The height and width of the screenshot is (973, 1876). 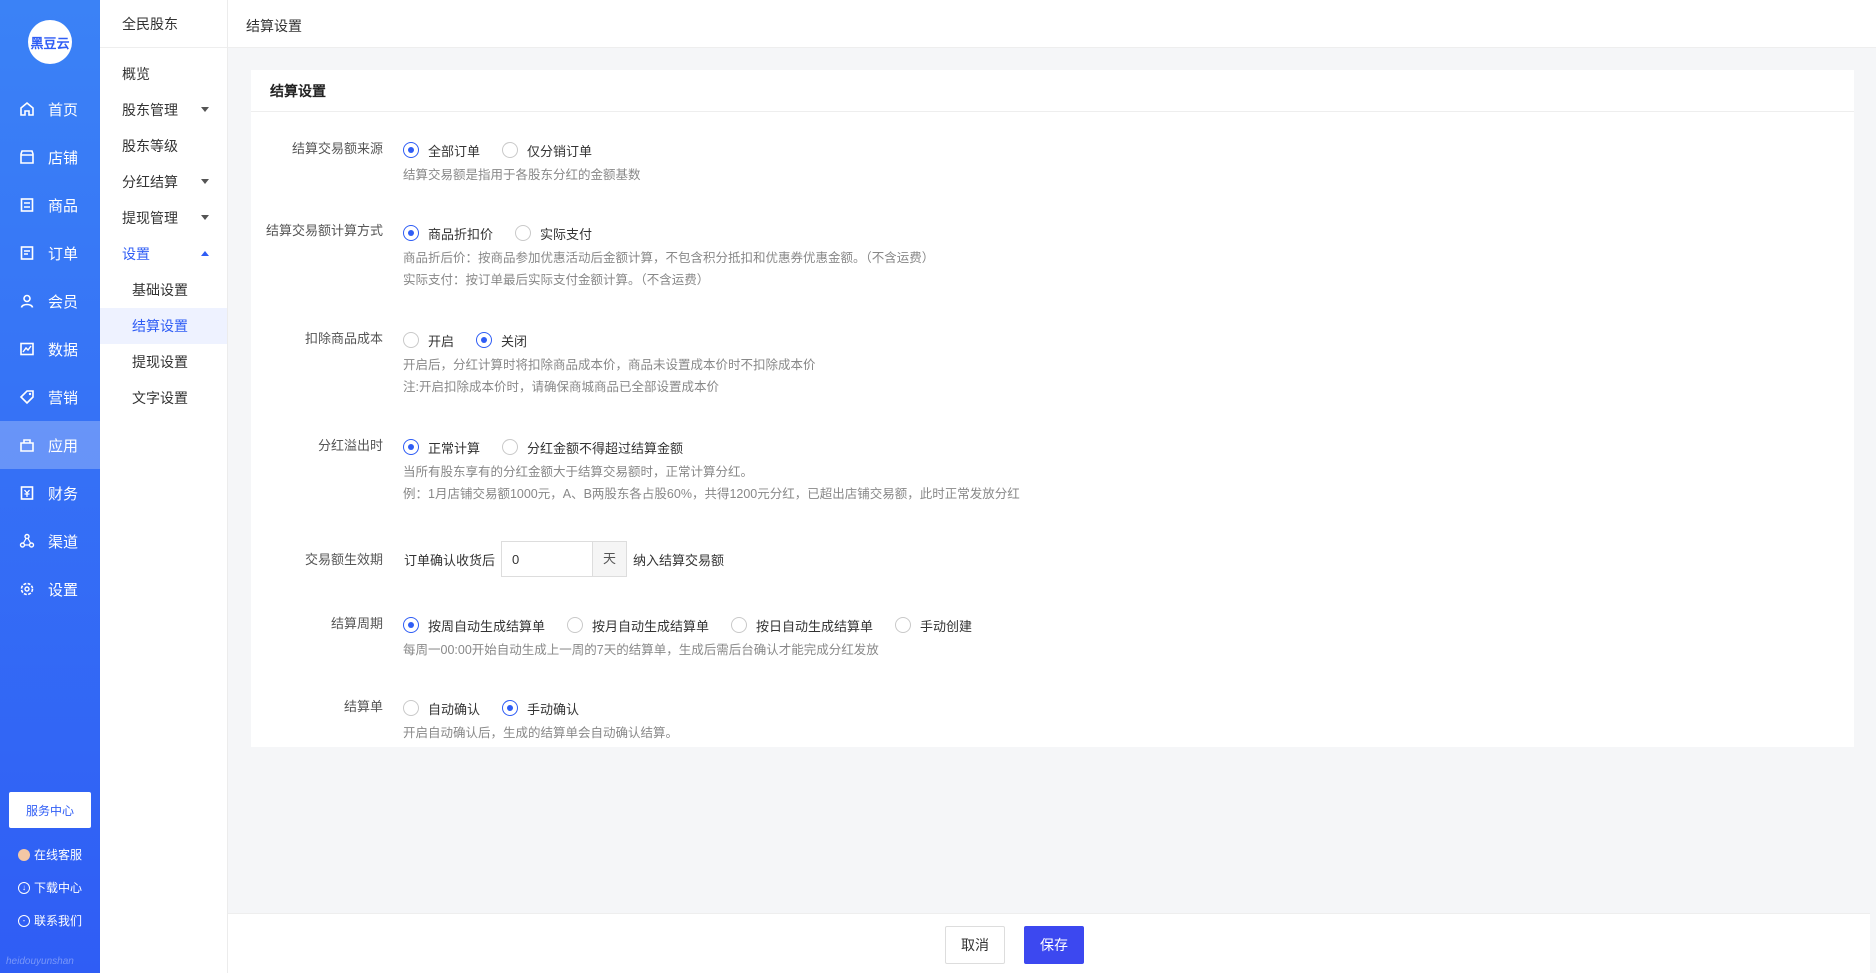 What do you see at coordinates (522, 163) in the screenshot?
I see `source-radio-group: 全部订单 仅分销订单 结算交易额是指用于各股东分红的金额基数` at bounding box center [522, 163].